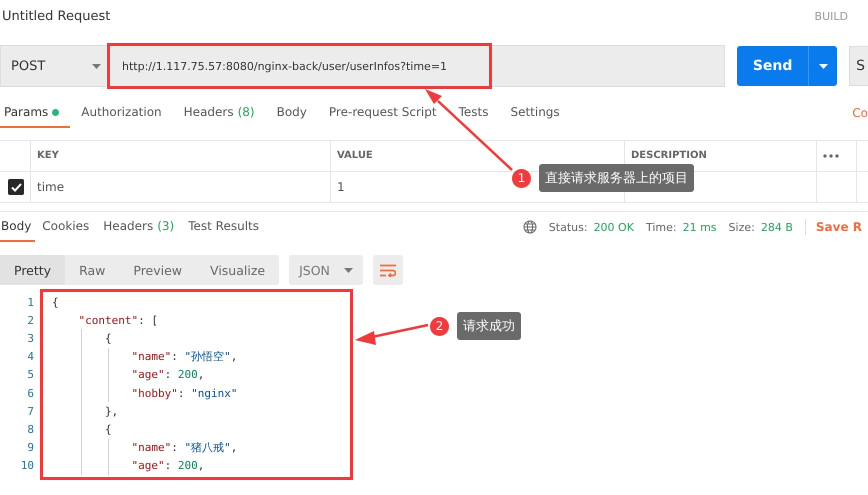 This screenshot has width=868, height=495. Describe the element at coordinates (30, 393) in the screenshot. I see `line-number: 6` at that location.